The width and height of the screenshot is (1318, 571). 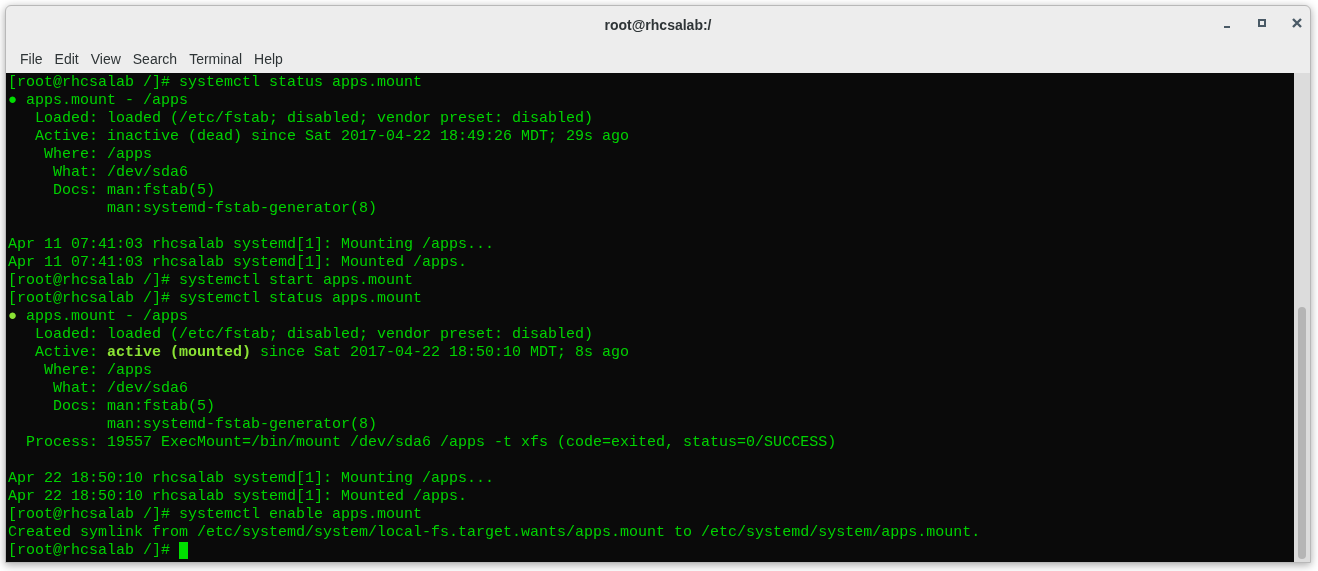 What do you see at coordinates (494, 533) in the screenshot?
I see `terminal-text: Created symlink from /etc/systemd/system/local-fs.target.wants/apps.mount to /etc/systemd/system/apps.mount.` at bounding box center [494, 533].